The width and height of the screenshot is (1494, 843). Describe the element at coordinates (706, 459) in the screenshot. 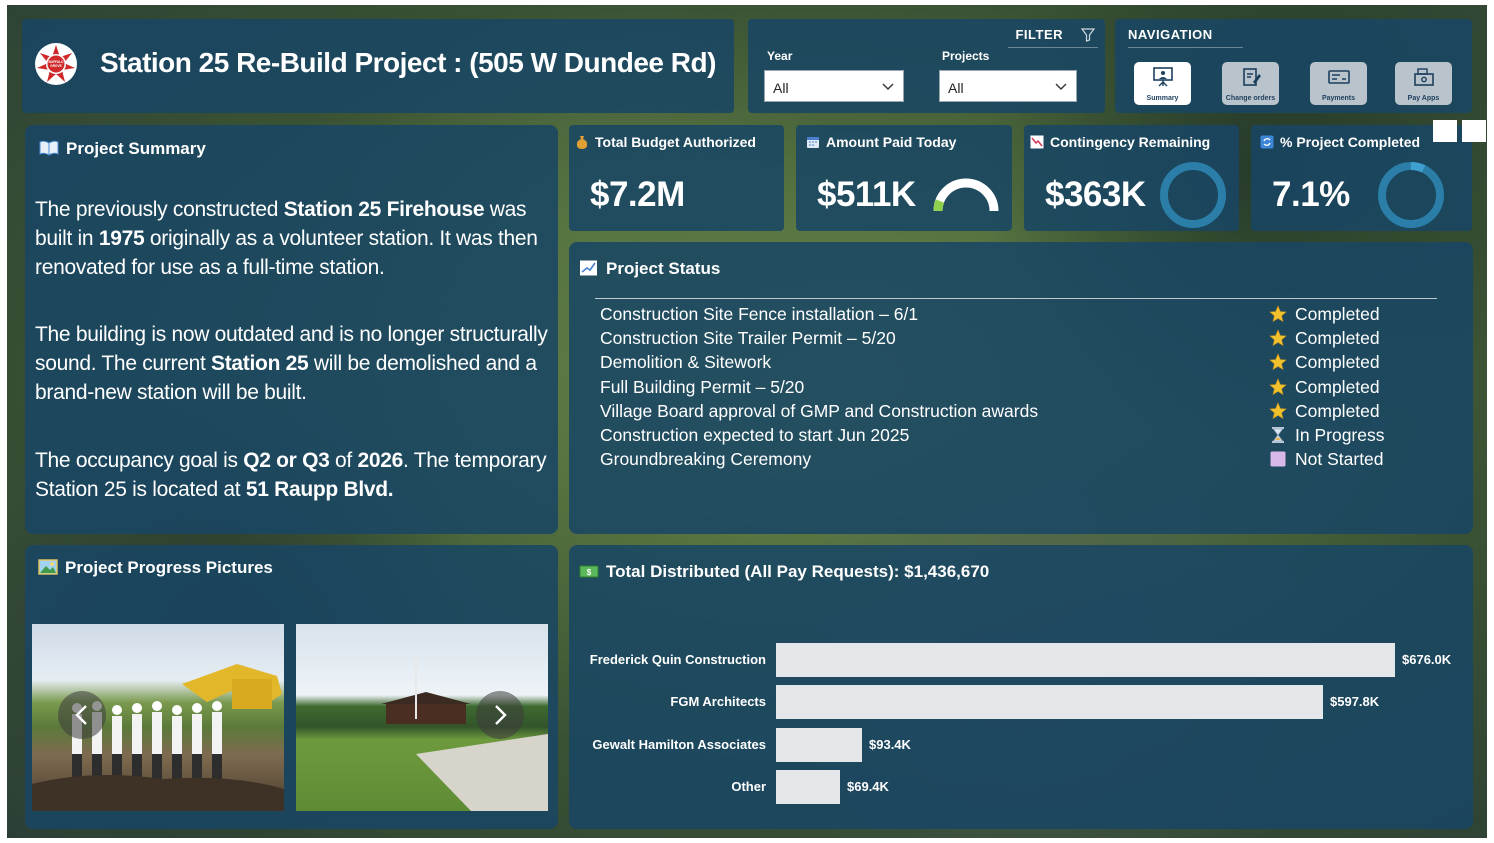

I see `status-task: Groundbreaking Ceremony` at that location.